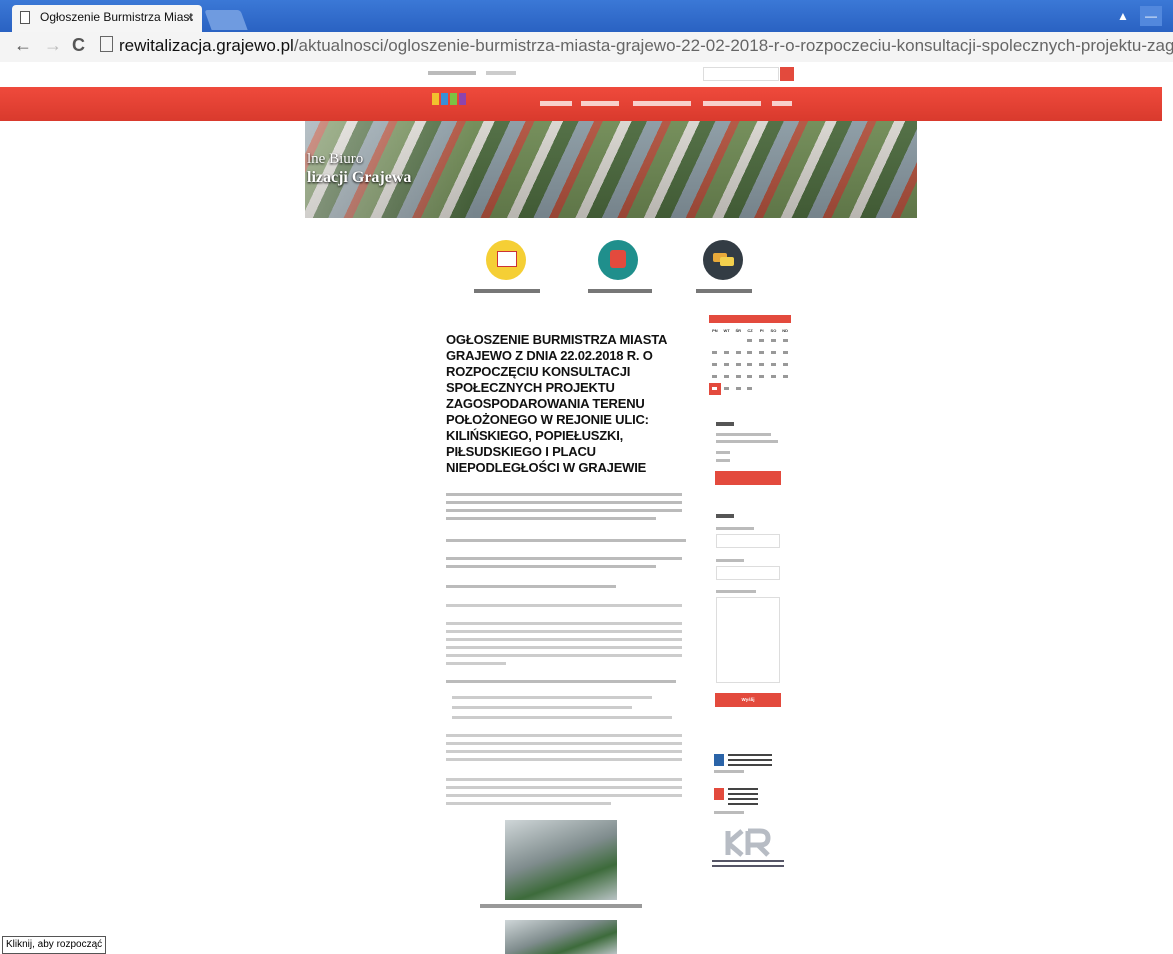  Describe the element at coordinates (1151, 16) in the screenshot. I see `minimize-button: —` at that location.